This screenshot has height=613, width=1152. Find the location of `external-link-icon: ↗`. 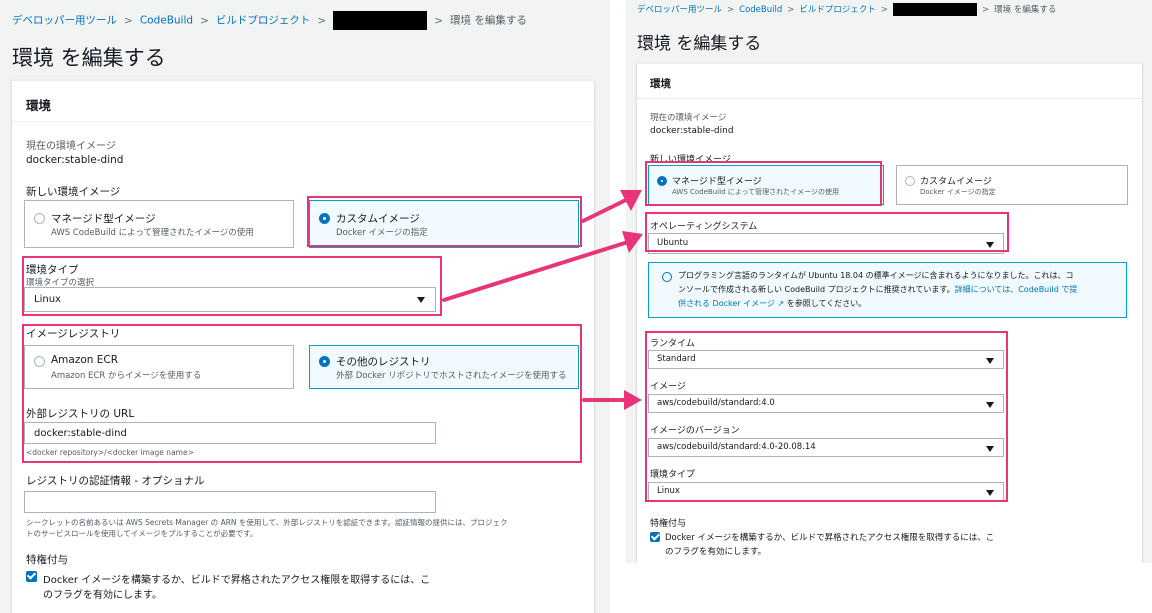

external-link-icon: ↗ is located at coordinates (779, 303).